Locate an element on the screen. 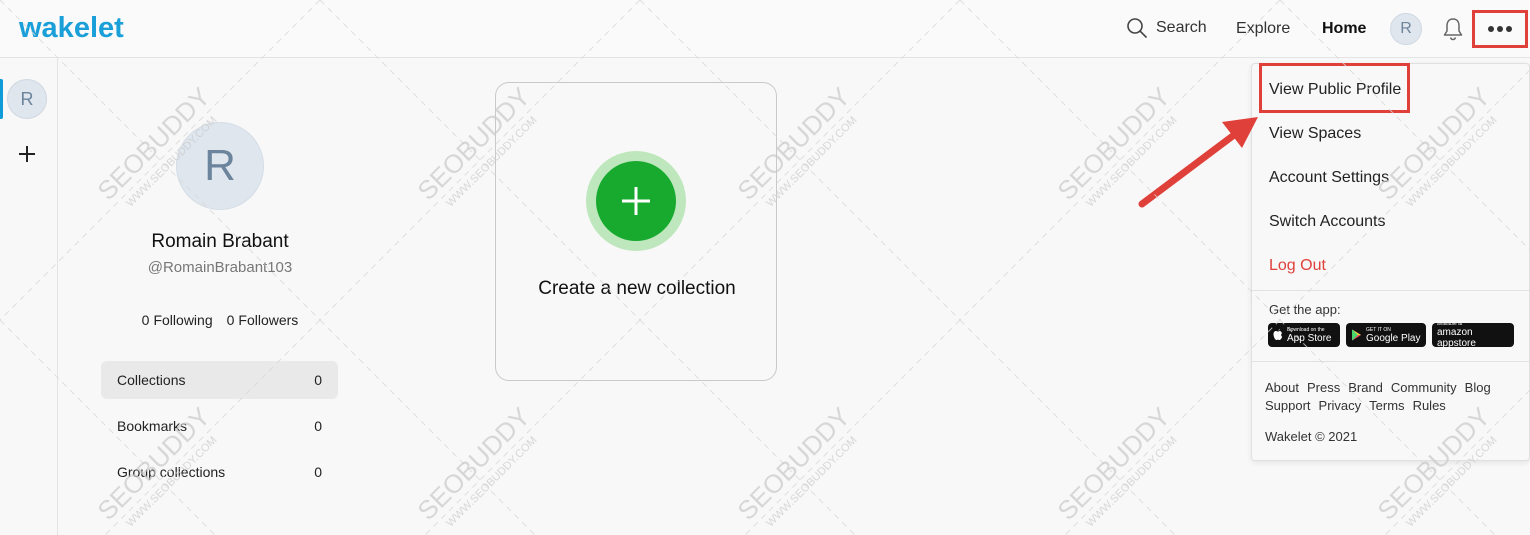 The width and height of the screenshot is (1530, 535). left-rail: R is located at coordinates (29, 297).